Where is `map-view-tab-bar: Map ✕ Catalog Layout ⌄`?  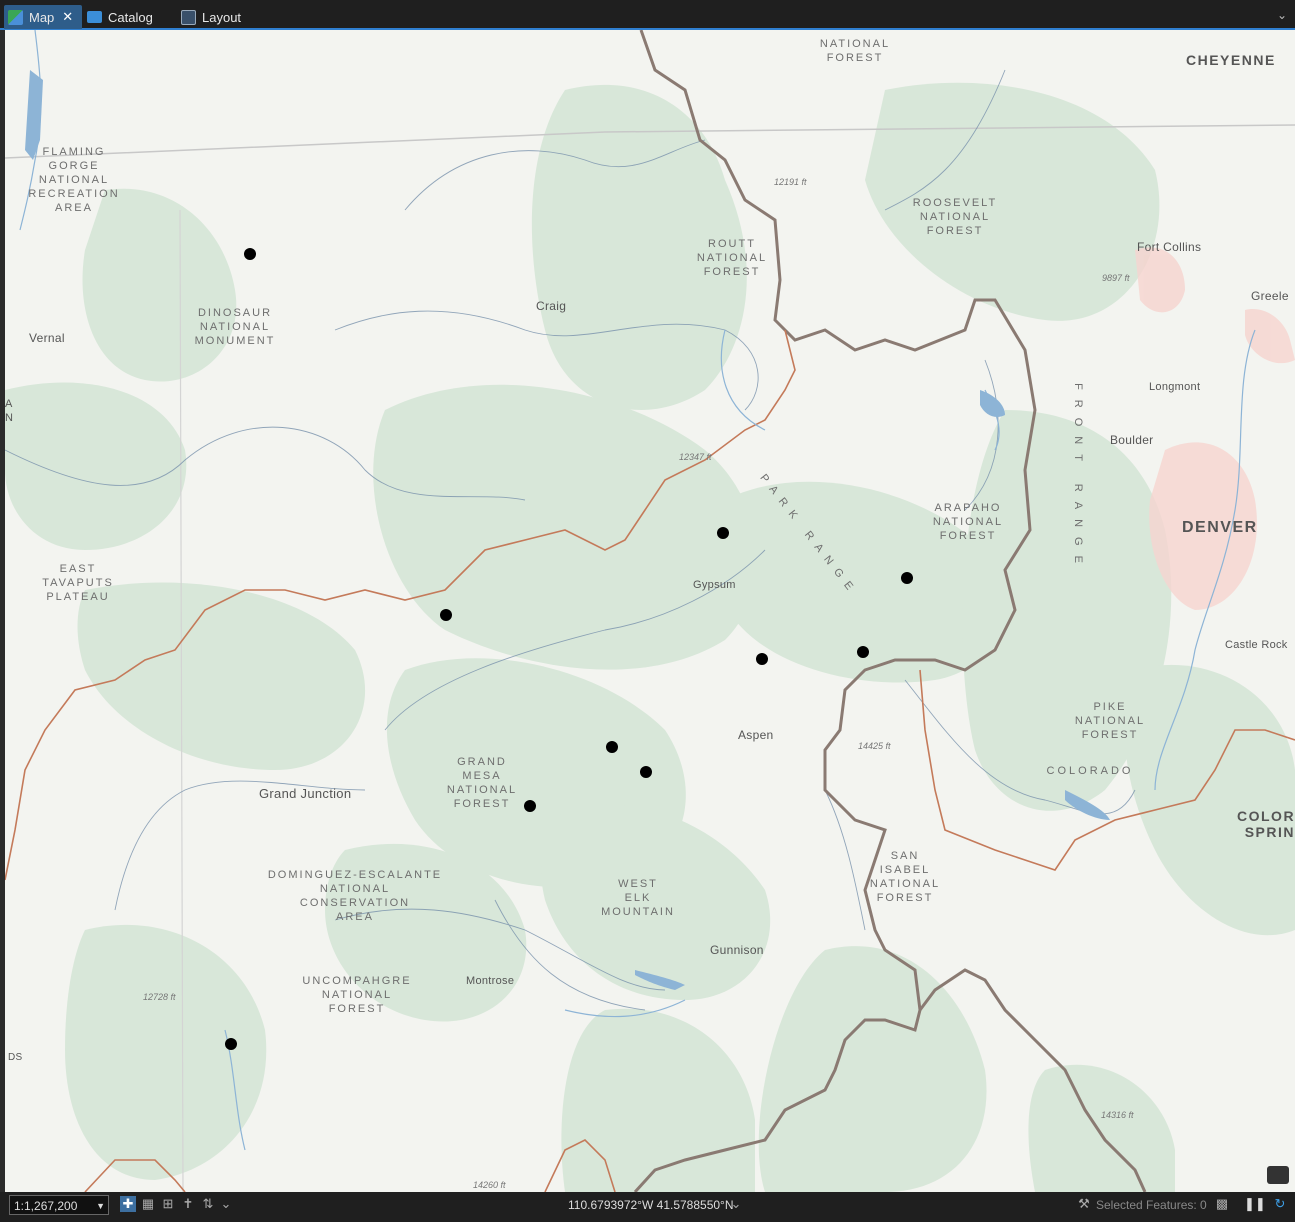 map-view-tab-bar: Map ✕ Catalog Layout ⌄ is located at coordinates (647, 15).